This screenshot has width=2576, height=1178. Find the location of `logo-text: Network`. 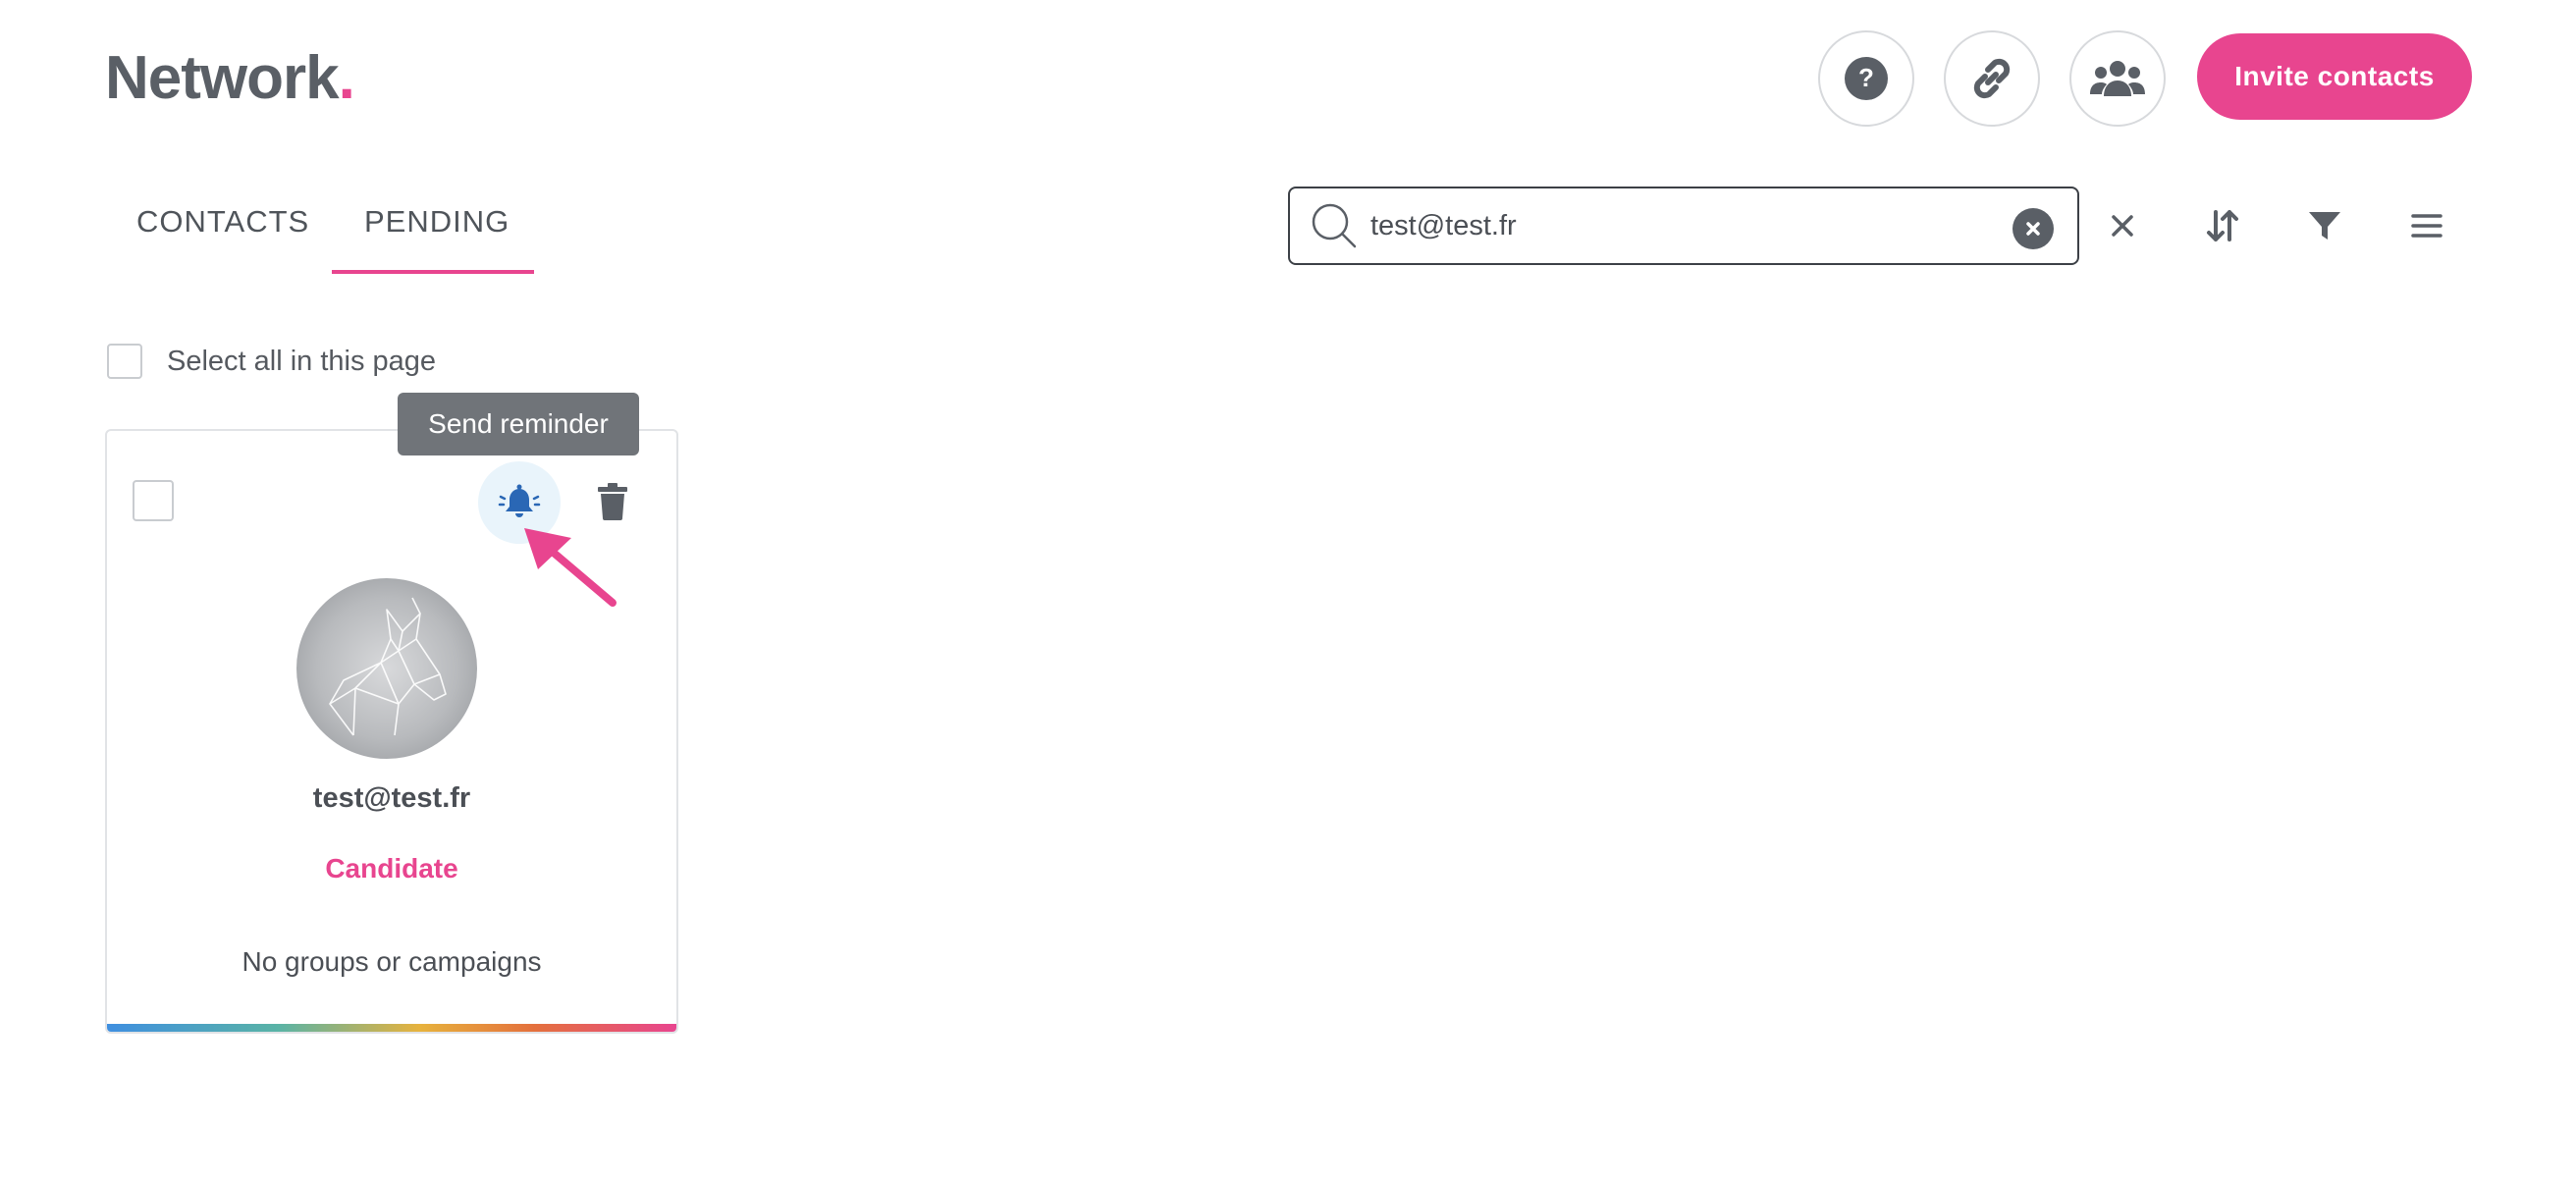

logo-text: Network is located at coordinates (222, 78).